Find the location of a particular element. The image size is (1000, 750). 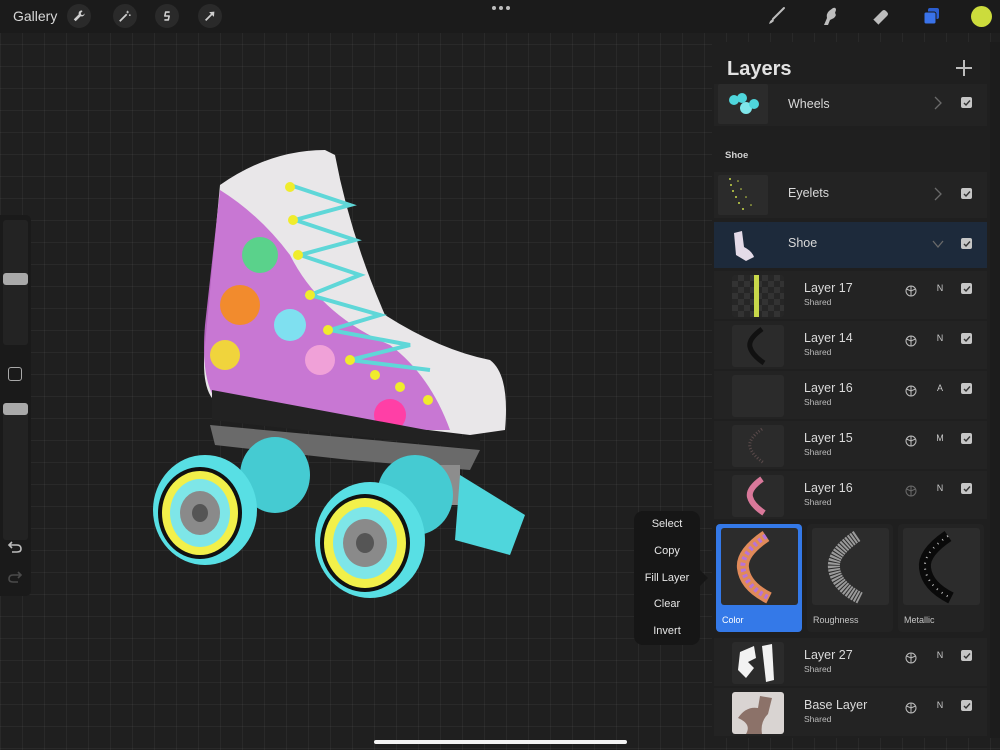

wrench-icon is located at coordinates (79, 16).